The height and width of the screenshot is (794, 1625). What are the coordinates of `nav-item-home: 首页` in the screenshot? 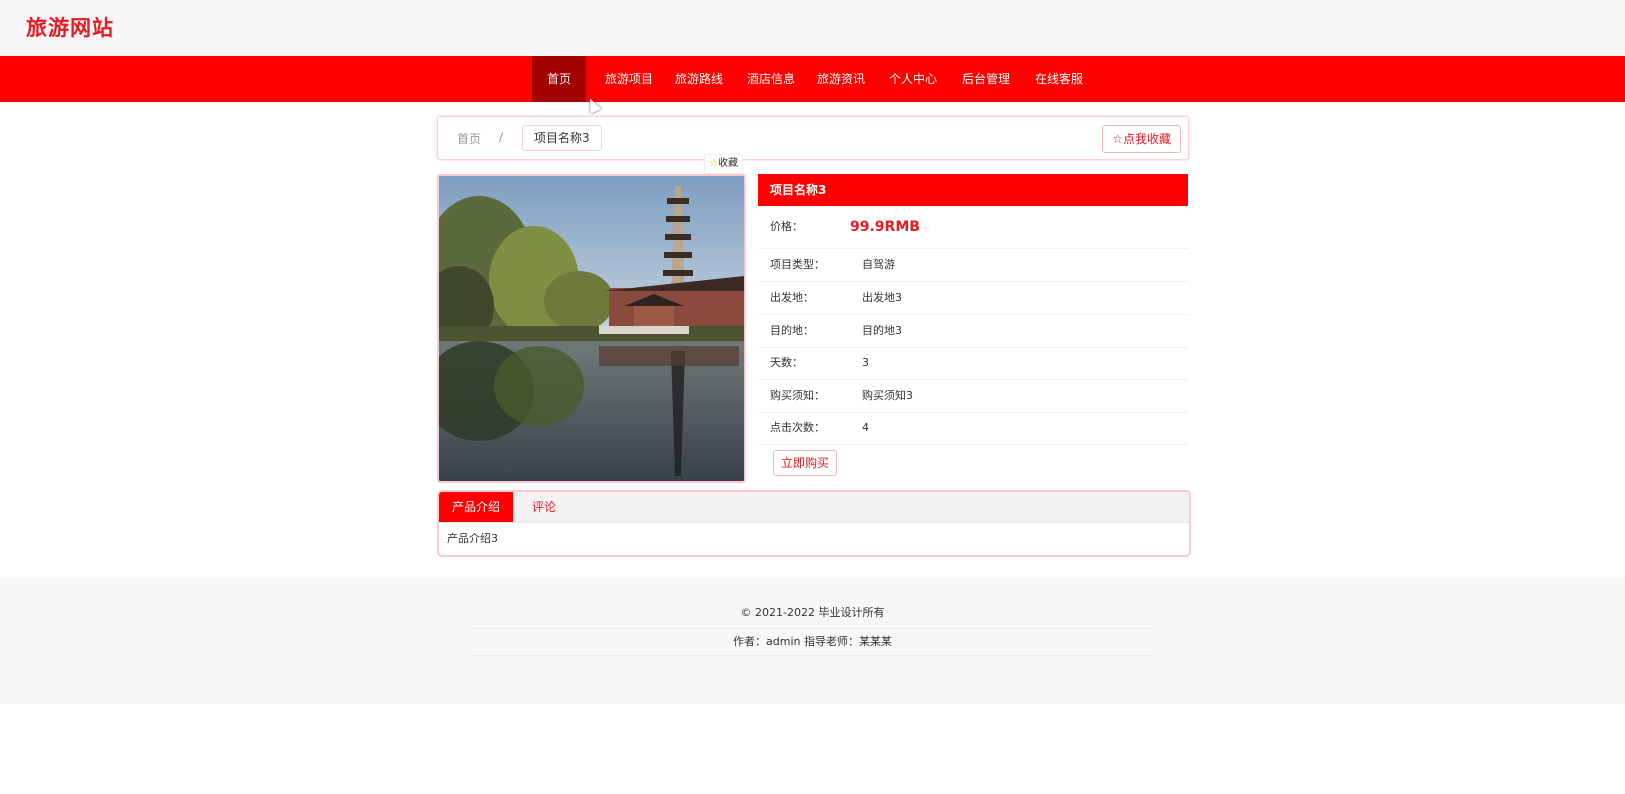 It's located at (559, 79).